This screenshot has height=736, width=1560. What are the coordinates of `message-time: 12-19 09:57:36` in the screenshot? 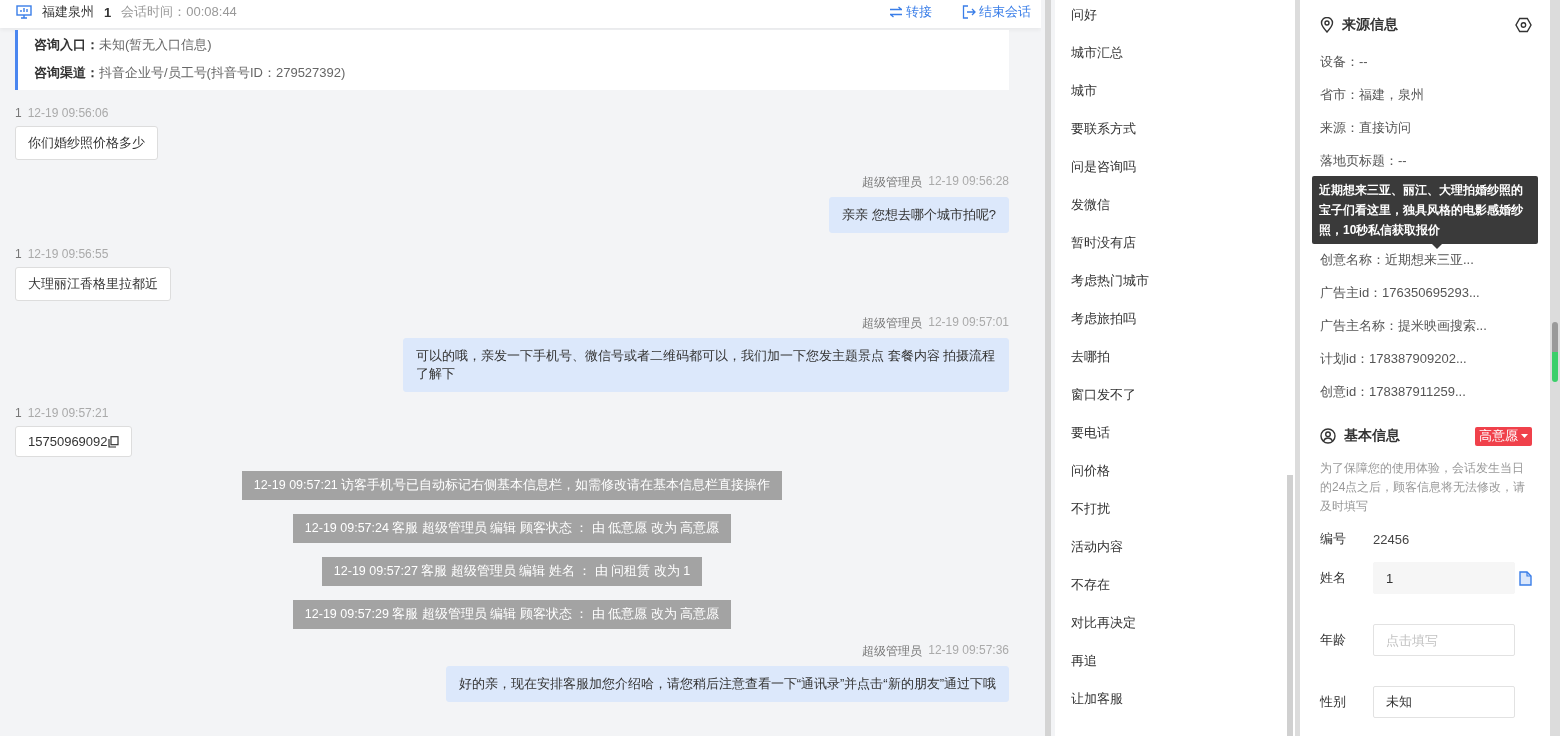 It's located at (968, 651).